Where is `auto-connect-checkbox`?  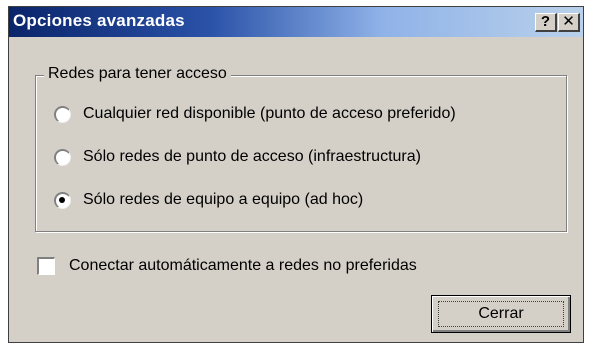
auto-connect-checkbox is located at coordinates (46, 266).